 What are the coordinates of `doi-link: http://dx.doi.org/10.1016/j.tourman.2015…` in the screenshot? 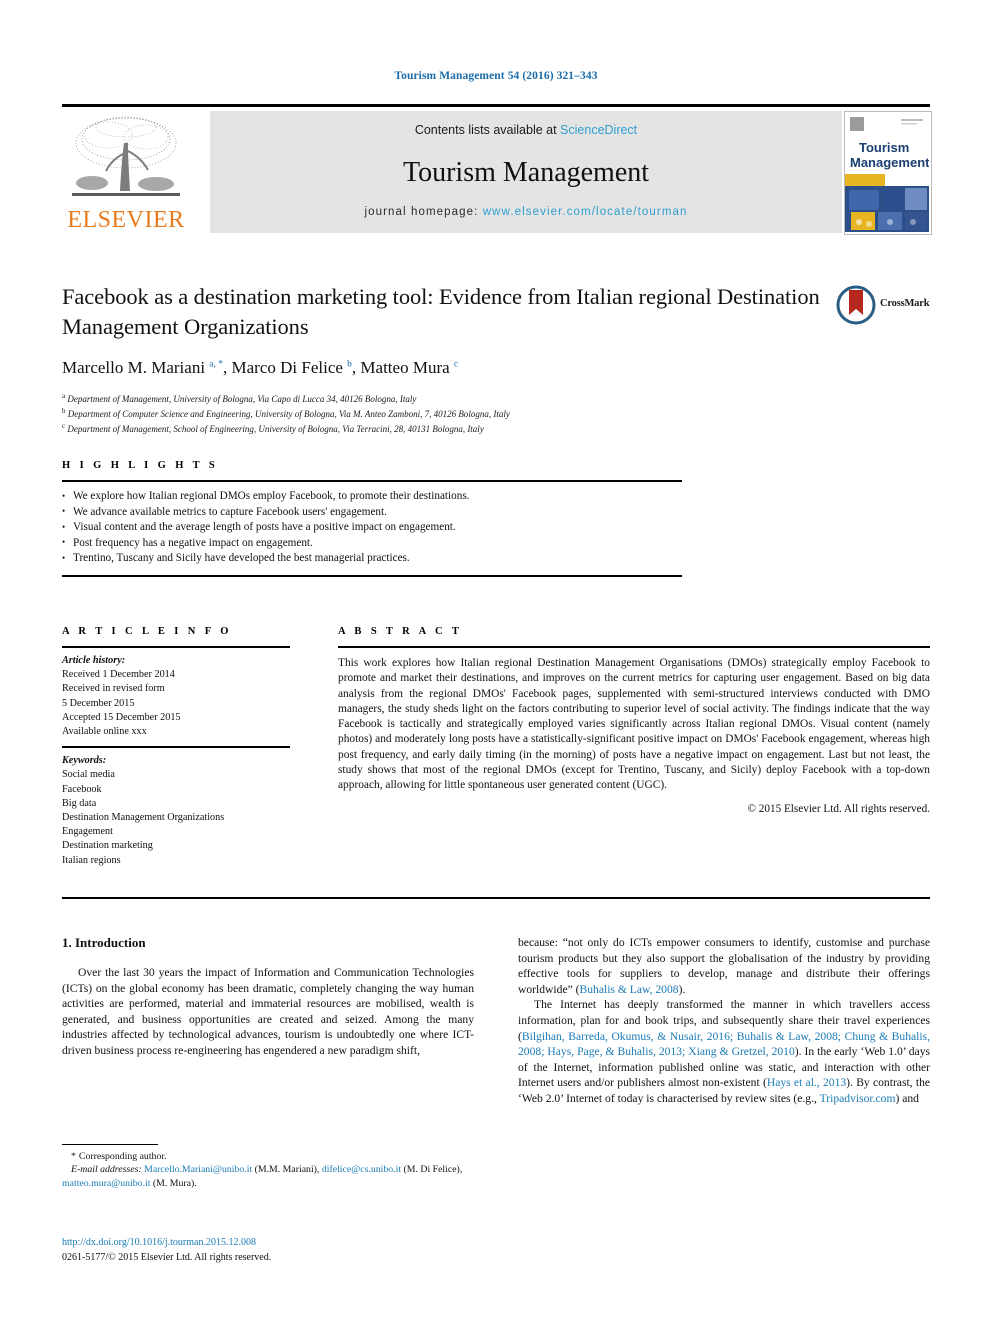 It's located at (268, 1243).